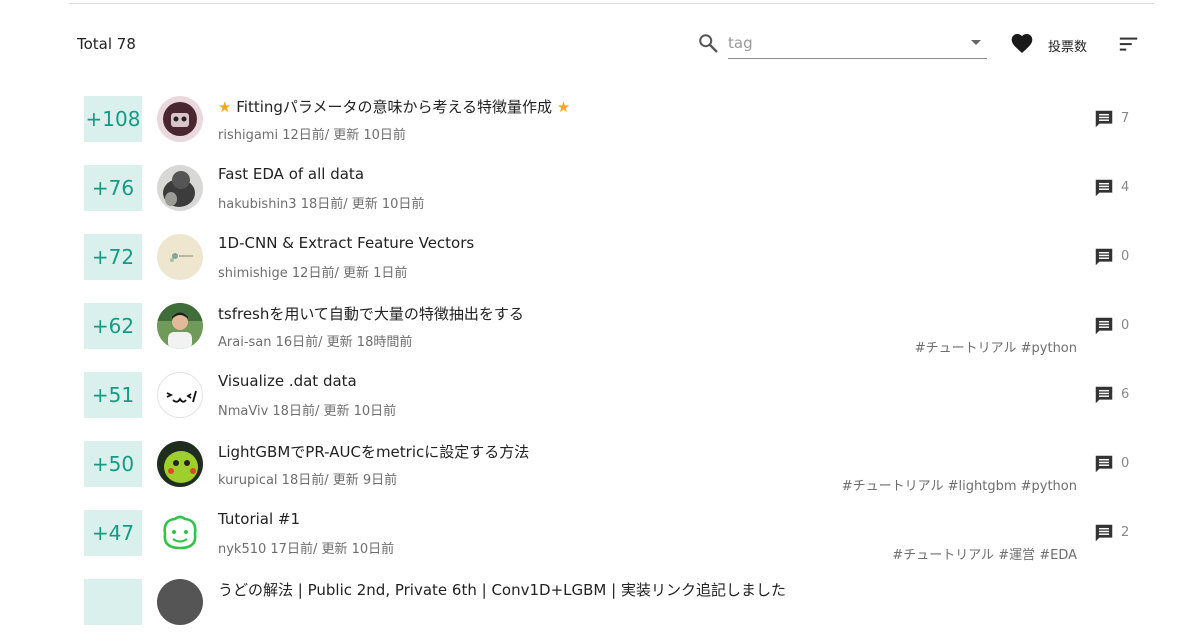  Describe the element at coordinates (373, 451) in the screenshot. I see `item-title: LightGBMでPR-AUCをmetricに設定する方法` at that location.